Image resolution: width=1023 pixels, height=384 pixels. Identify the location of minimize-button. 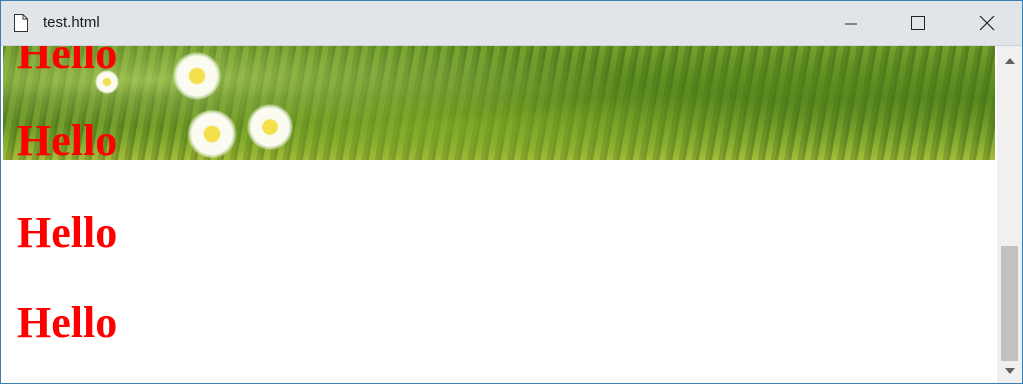
(851, 23).